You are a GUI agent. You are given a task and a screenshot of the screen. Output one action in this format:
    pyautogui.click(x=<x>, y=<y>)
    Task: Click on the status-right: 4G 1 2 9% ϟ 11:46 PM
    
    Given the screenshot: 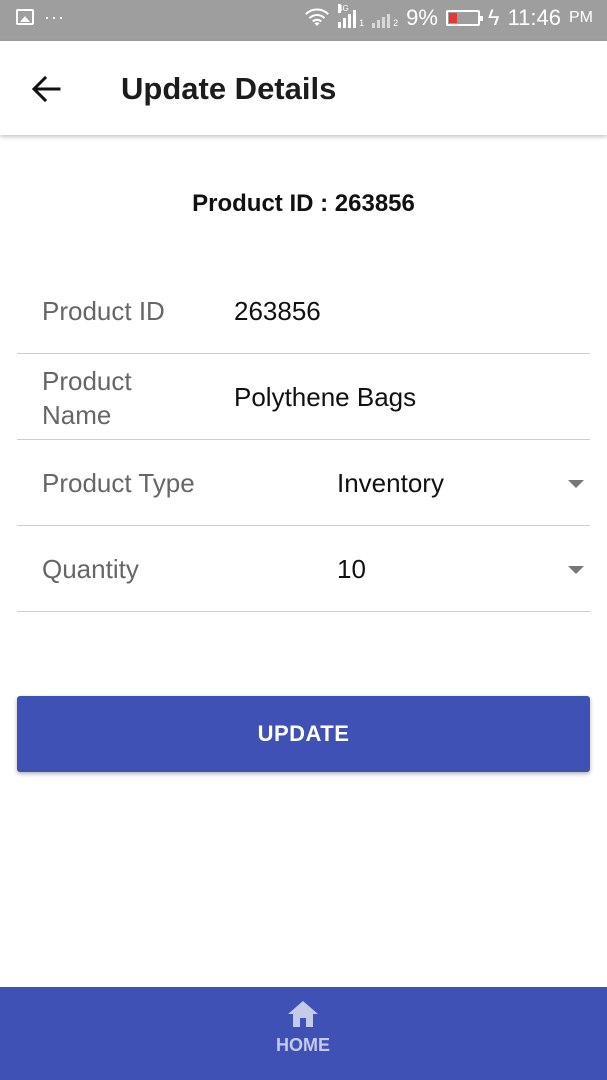 What is the action you would take?
    pyautogui.click(x=448, y=17)
    